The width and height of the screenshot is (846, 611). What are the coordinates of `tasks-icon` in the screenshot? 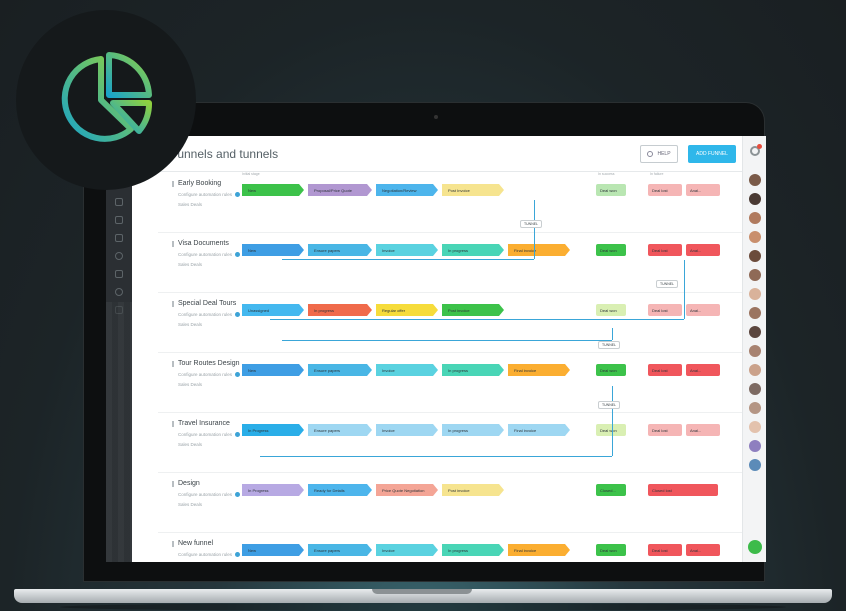 It's located at (119, 202).